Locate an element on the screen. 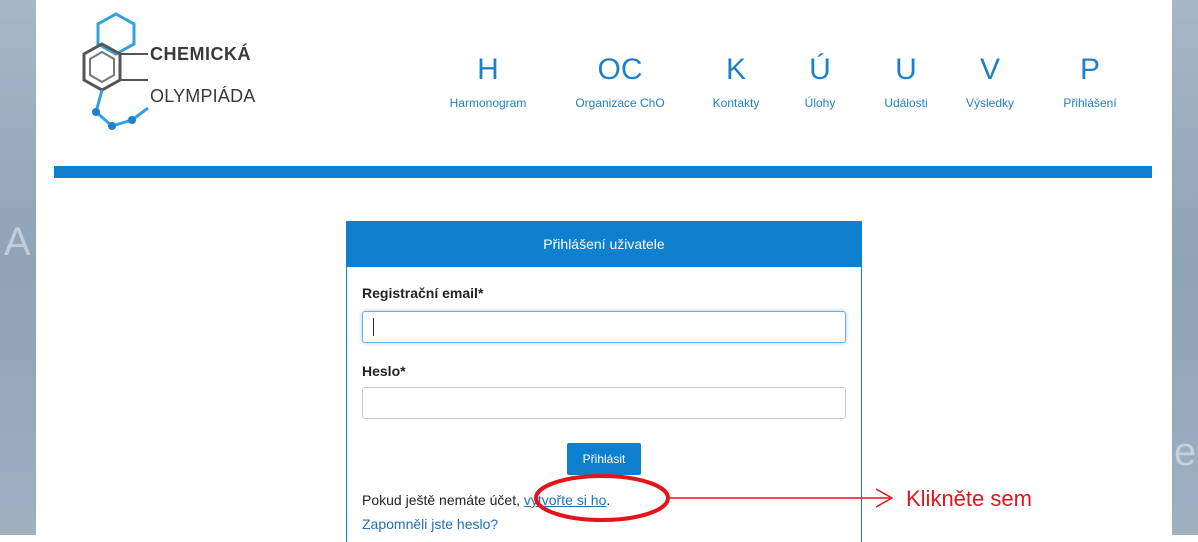 This screenshot has height=542, width=1198. nav-item-organizace-cho: OC Organizace ChO is located at coordinates (620, 81).